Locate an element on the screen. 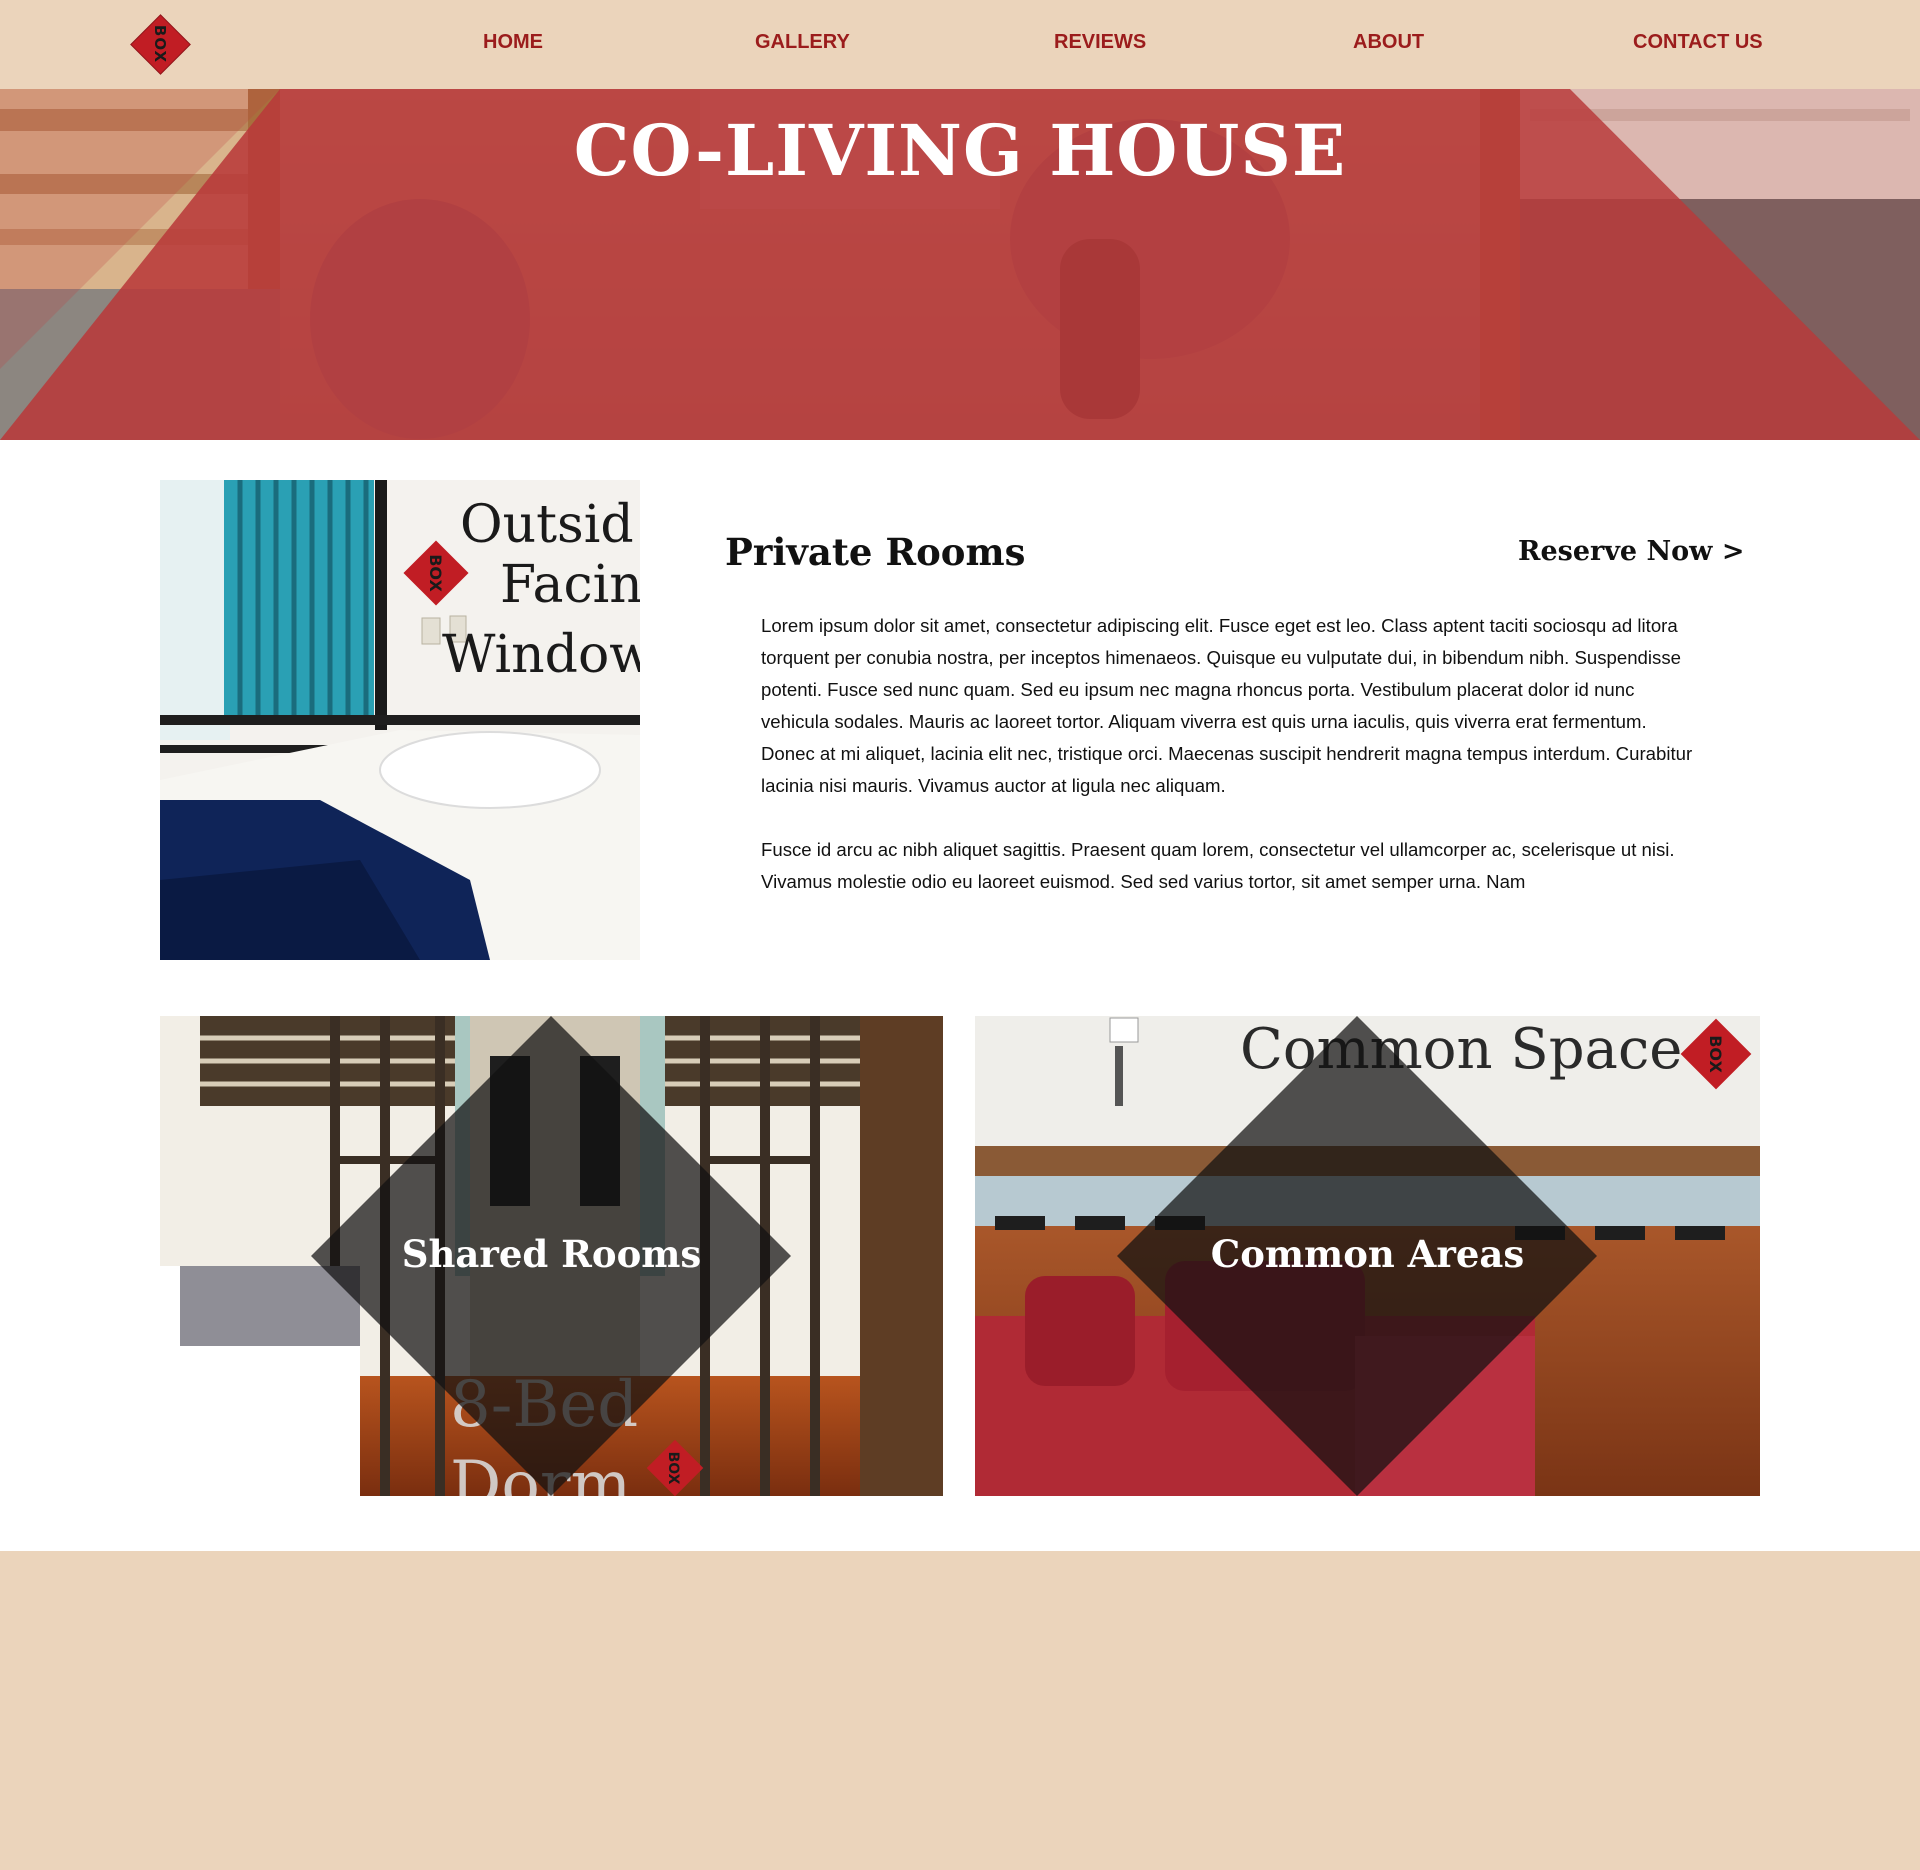 Image resolution: width=1920 pixels, height=1870 pixels. photo-sign-line-2: Facin is located at coordinates (570, 585).